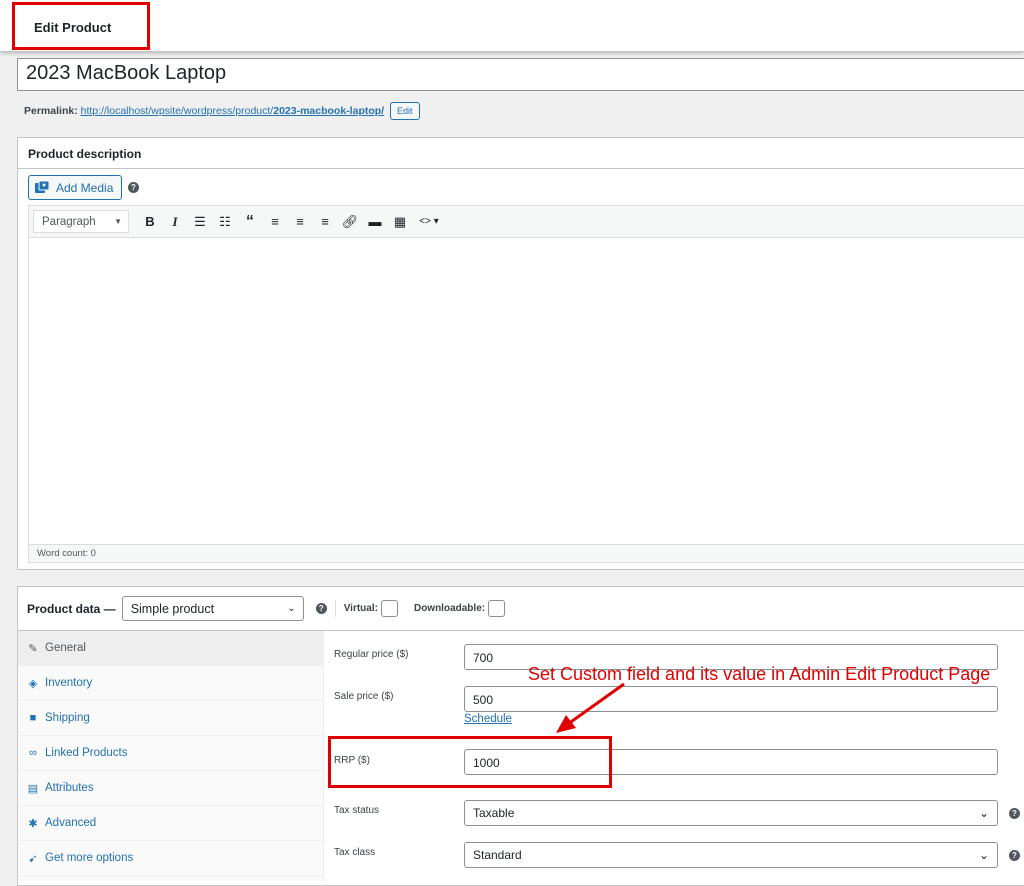  What do you see at coordinates (175, 221) in the screenshot?
I see `italic-icon: I` at bounding box center [175, 221].